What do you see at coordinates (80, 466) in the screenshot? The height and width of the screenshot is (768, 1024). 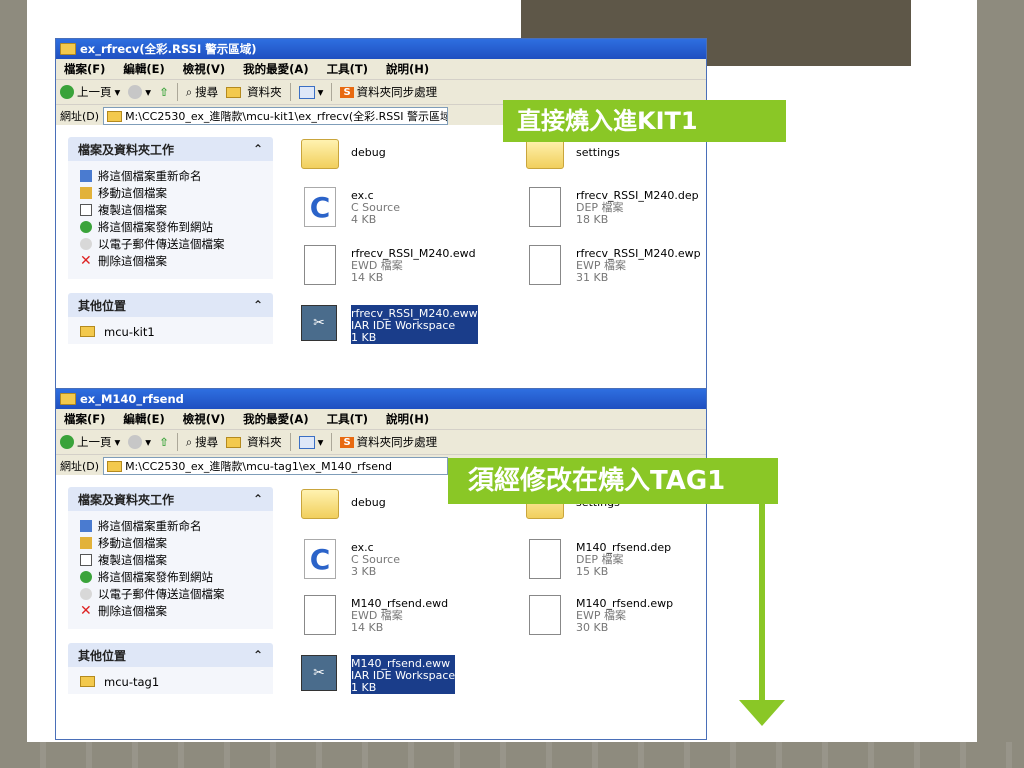 I see `address-label: 網址(D)` at bounding box center [80, 466].